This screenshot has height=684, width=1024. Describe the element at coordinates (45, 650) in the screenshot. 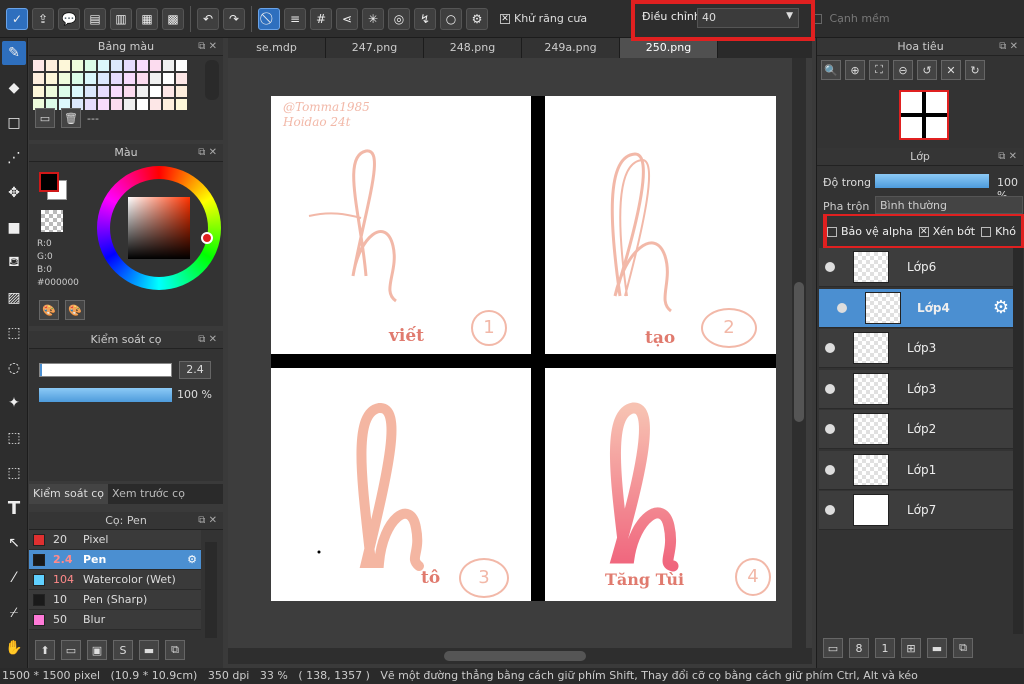

I see `brush-add-icon: ⬆` at that location.